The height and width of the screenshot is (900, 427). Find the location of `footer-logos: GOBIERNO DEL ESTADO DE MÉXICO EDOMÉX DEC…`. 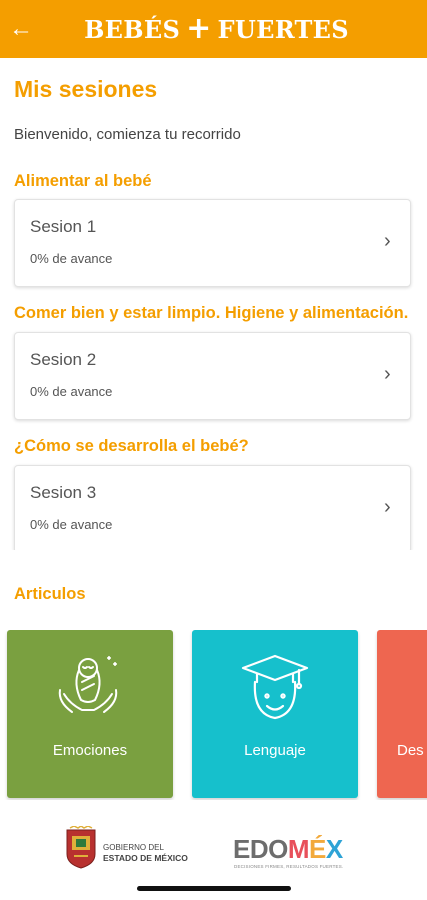

footer-logos: GOBIERNO DEL ESTADO DE MÉXICO EDOMÉX DEC… is located at coordinates (213, 850).